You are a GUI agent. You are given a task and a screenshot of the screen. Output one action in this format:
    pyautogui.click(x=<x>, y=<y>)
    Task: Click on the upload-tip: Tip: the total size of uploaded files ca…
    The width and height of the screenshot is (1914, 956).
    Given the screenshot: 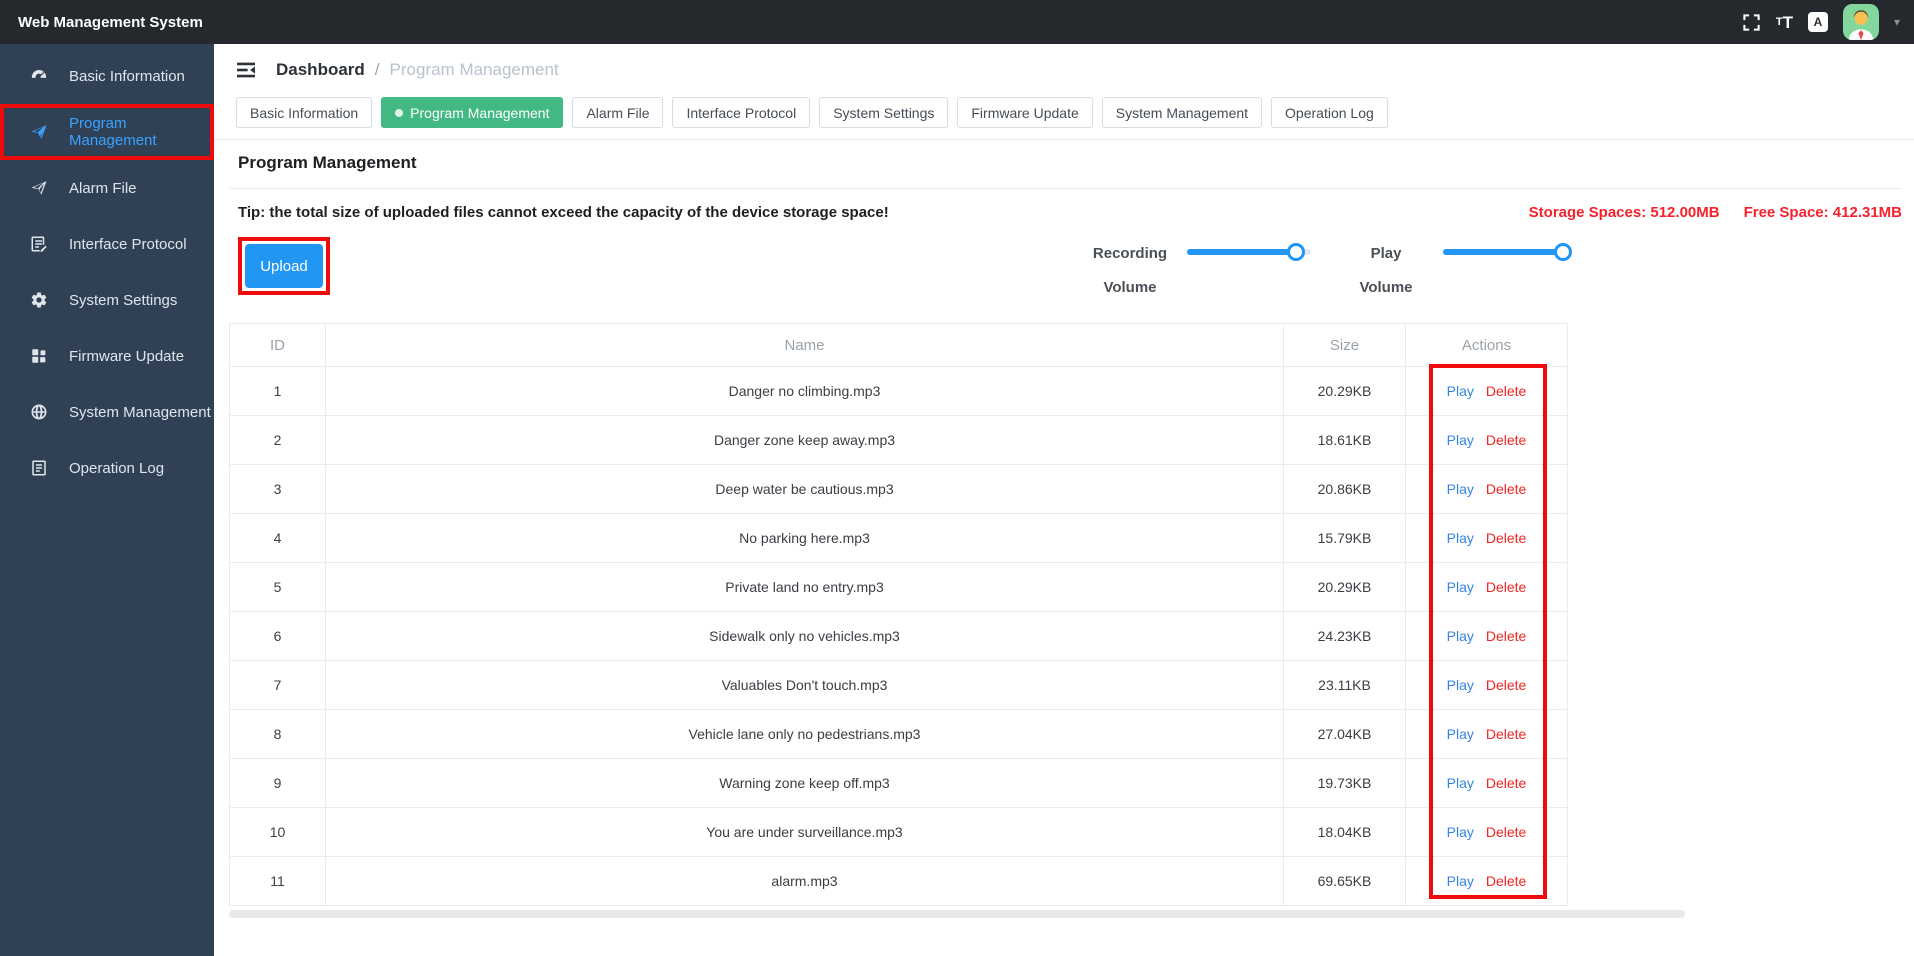 What is the action you would take?
    pyautogui.click(x=563, y=212)
    